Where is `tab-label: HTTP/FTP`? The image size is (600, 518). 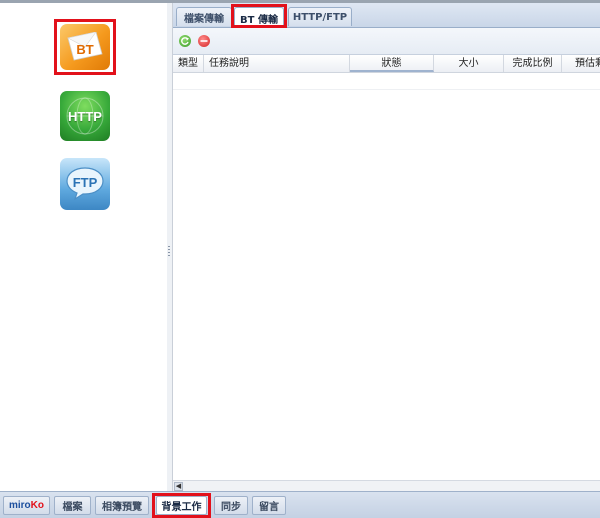 tab-label: HTTP/FTP is located at coordinates (320, 17).